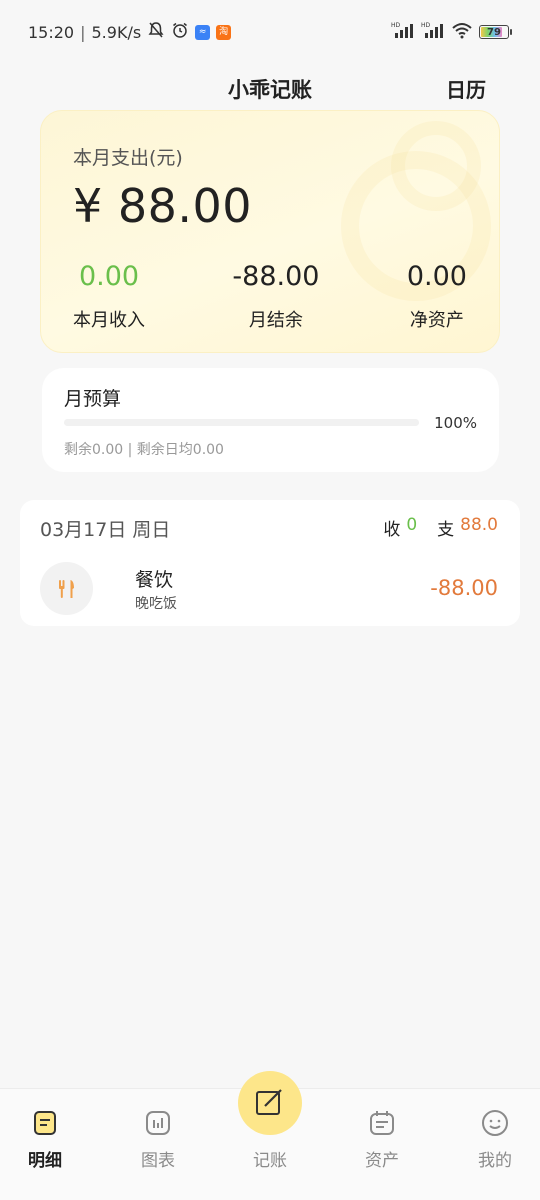  I want to click on edit-icon, so click(269, 1102).